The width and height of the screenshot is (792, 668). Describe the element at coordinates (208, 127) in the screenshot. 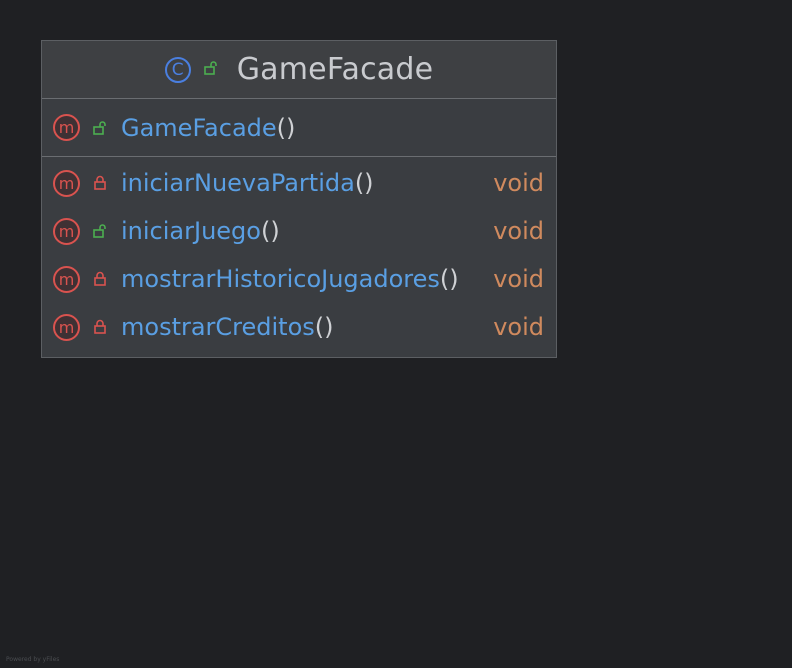

I see `constructor-name: GameFacade()` at that location.